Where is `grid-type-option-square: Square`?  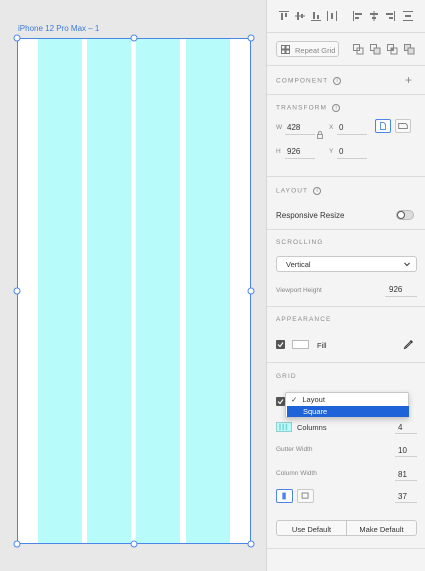
grid-type-option-square: Square is located at coordinates (348, 411).